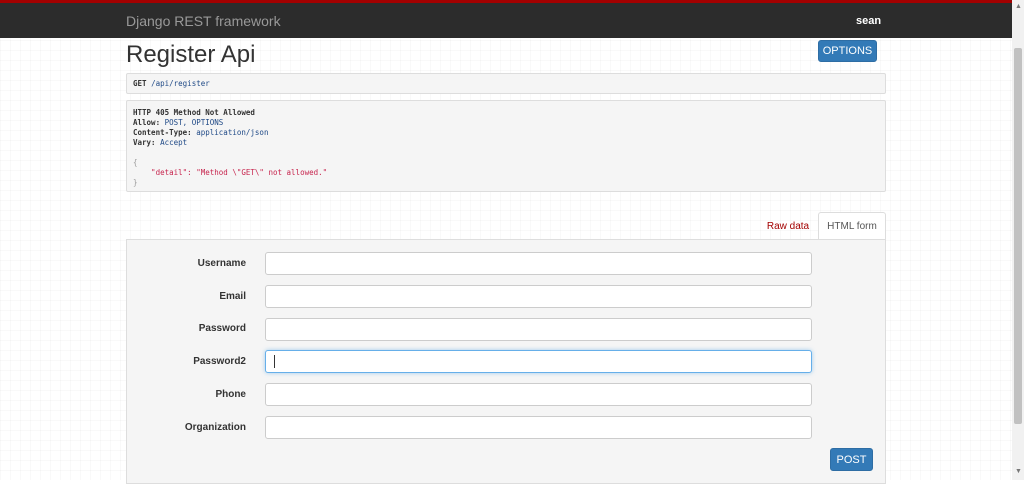  What do you see at coordinates (852, 226) in the screenshot?
I see `tab-html-form: HTML form` at bounding box center [852, 226].